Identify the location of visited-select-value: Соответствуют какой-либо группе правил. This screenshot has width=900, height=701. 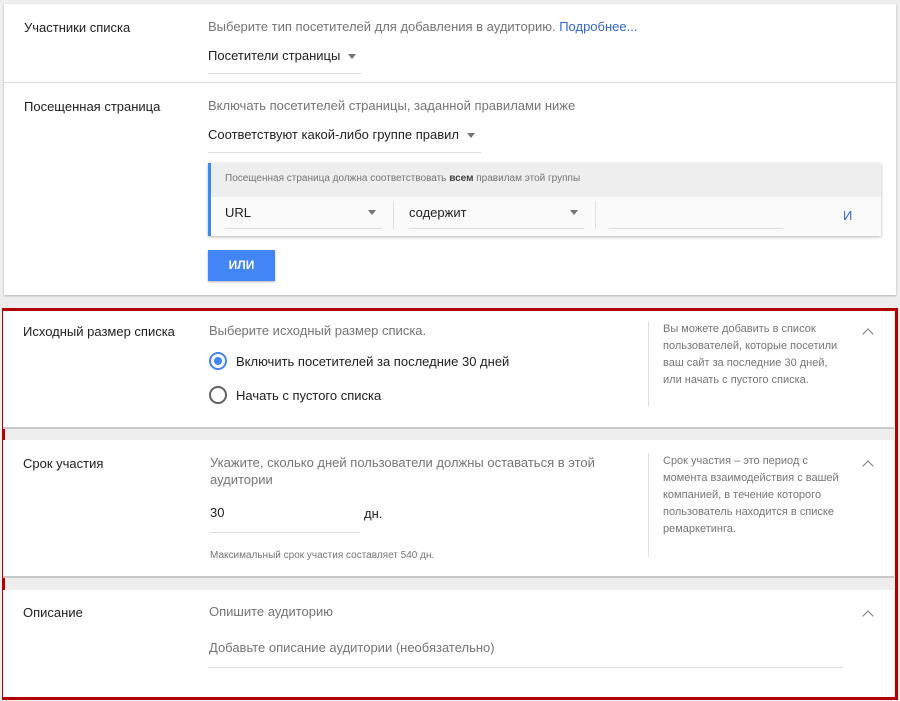
(333, 134).